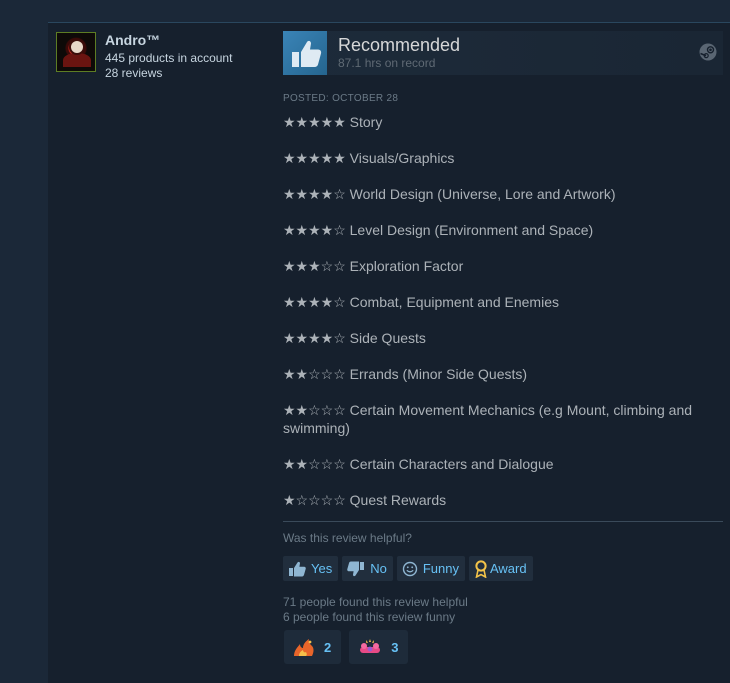  I want to click on funny-button: Funny, so click(430, 568).